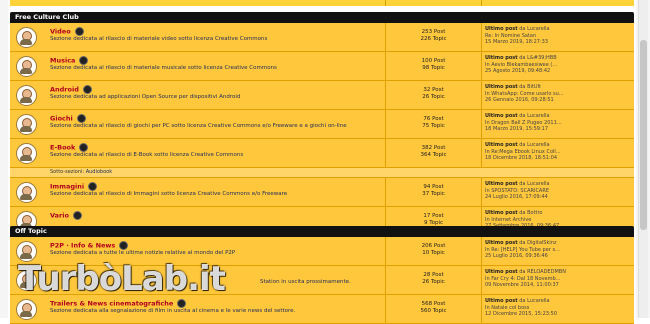 This screenshot has width=650, height=324. What do you see at coordinates (67, 172) in the screenshot?
I see `subsections-label: Sotto-sezioni:` at bounding box center [67, 172].